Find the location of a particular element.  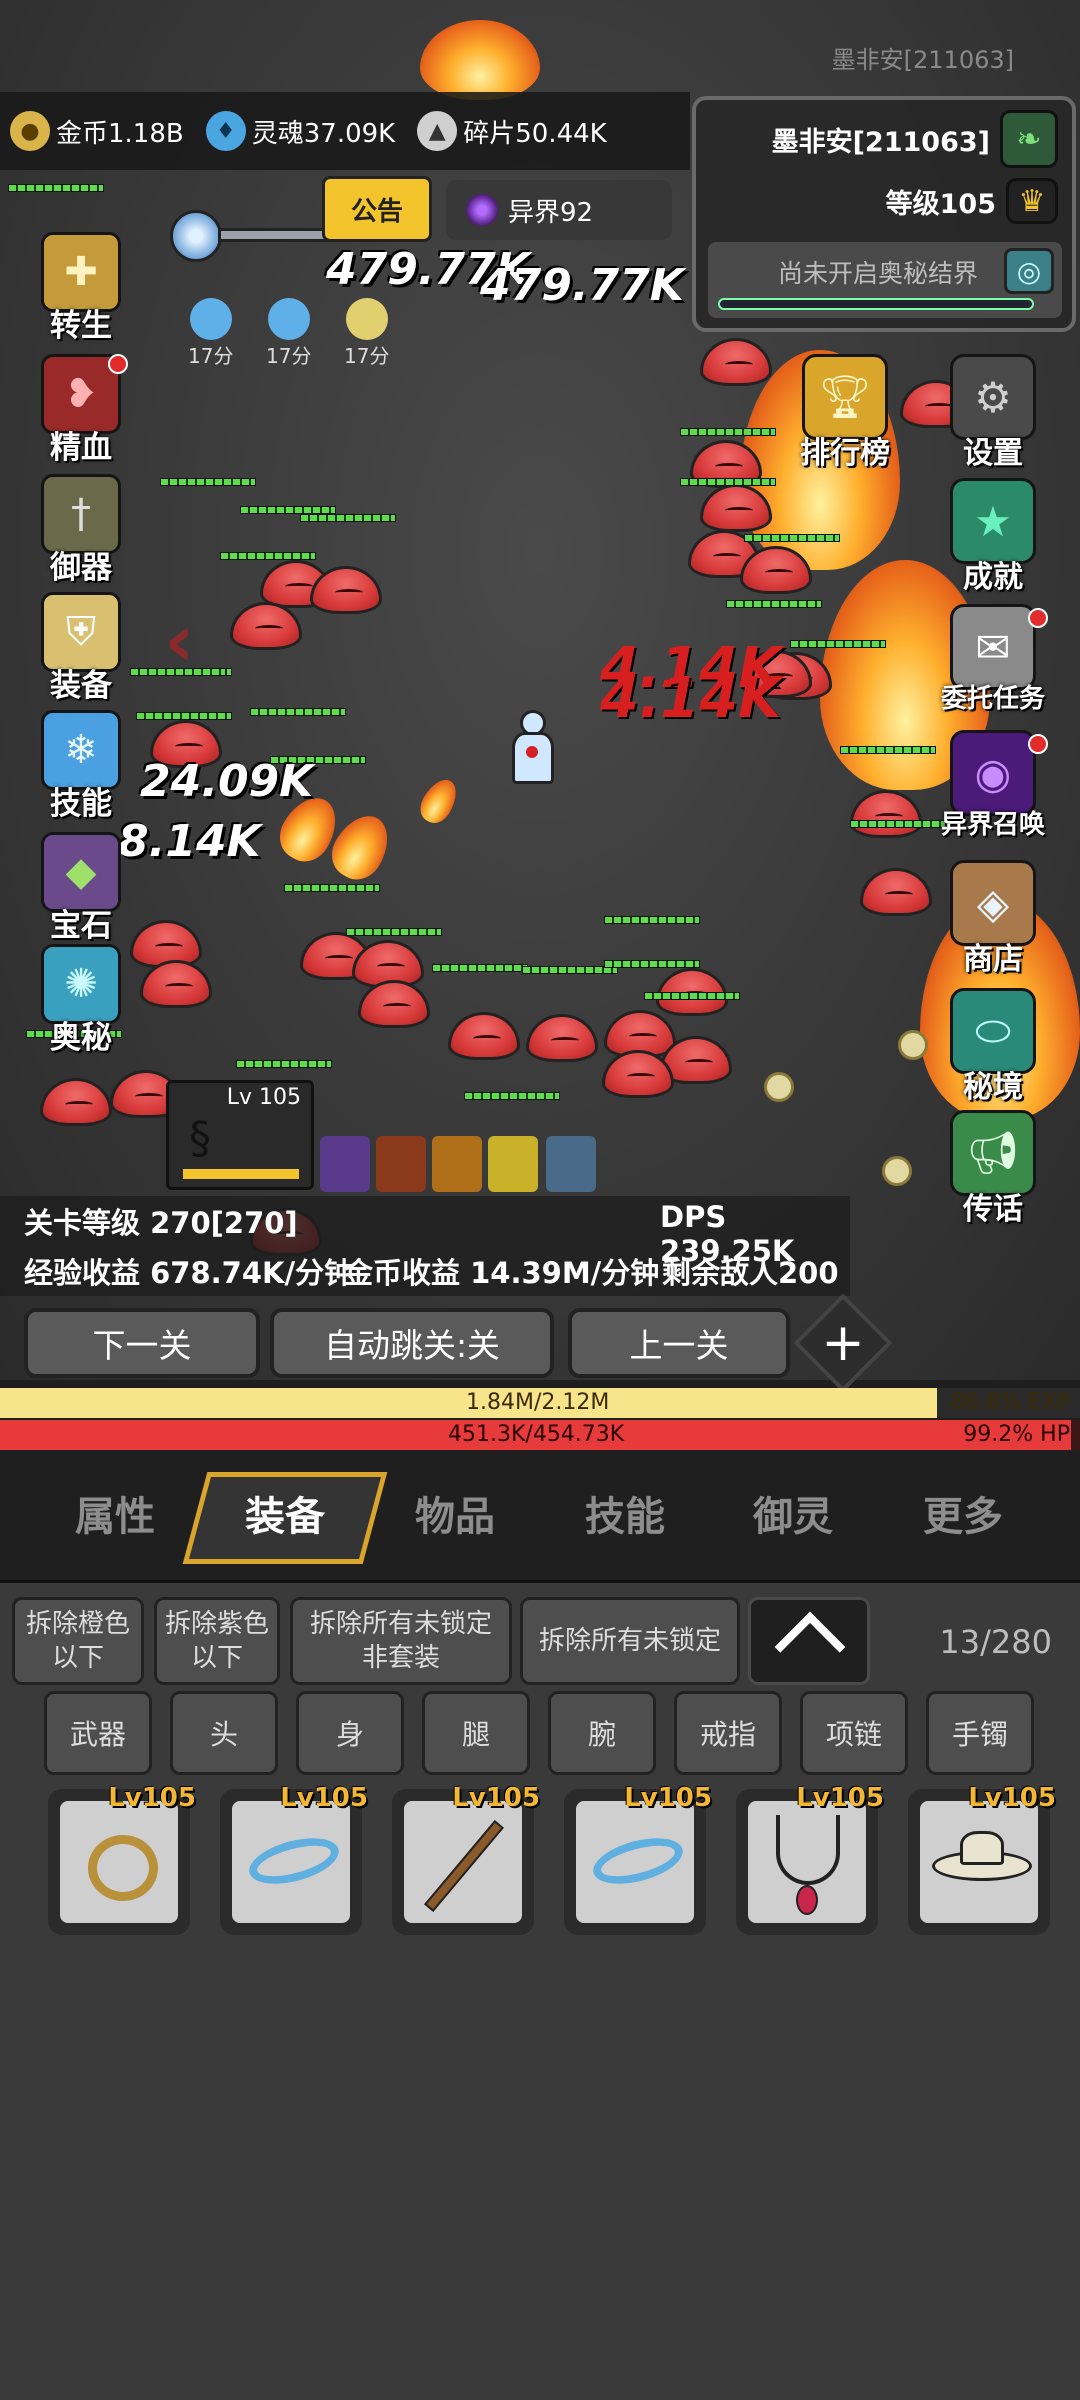

dismantle-all-unlocked-button: 拆除所有未锁定 is located at coordinates (630, 1641).